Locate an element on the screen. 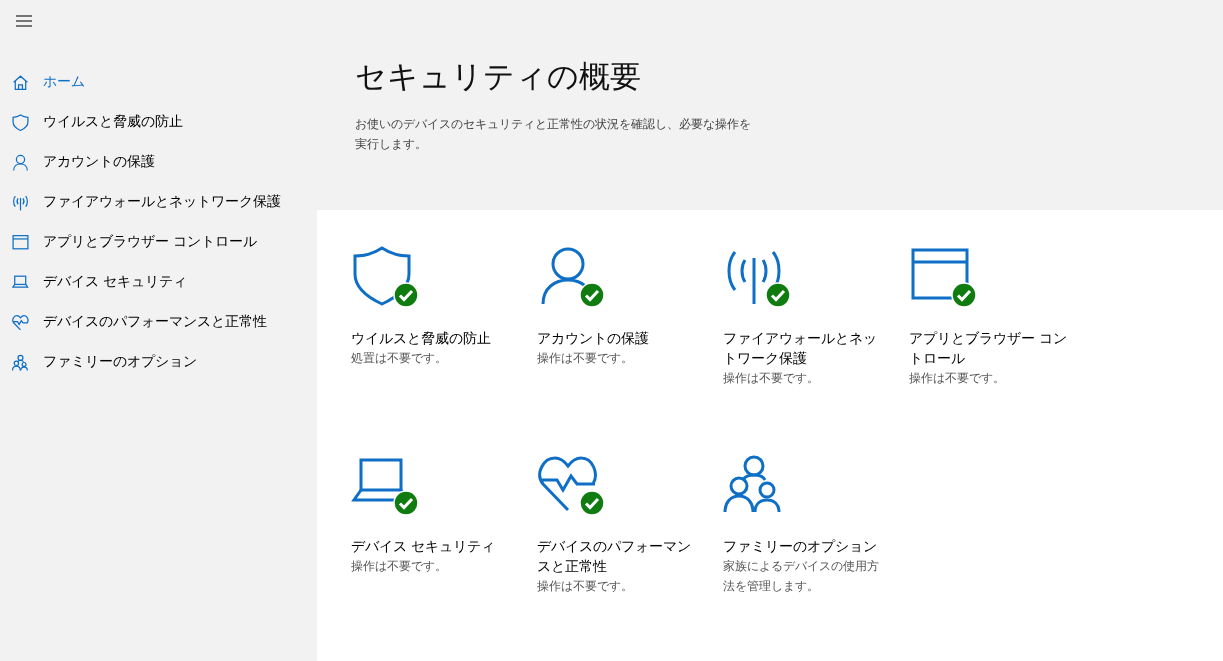  menu-icon is located at coordinates (24, 21).